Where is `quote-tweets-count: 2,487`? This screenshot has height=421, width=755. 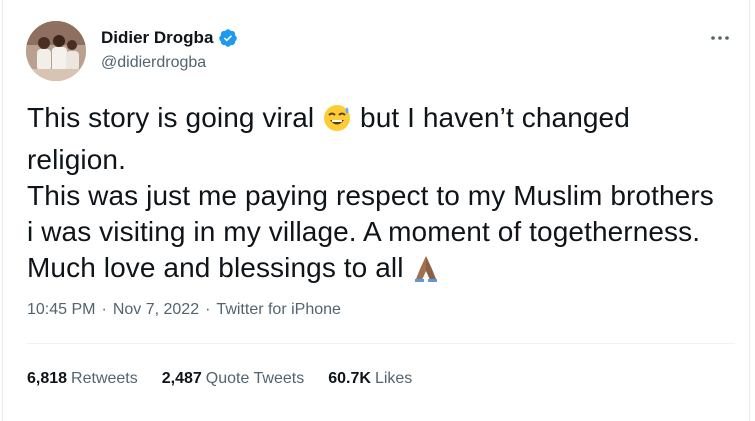
quote-tweets-count: 2,487 is located at coordinates (181, 378).